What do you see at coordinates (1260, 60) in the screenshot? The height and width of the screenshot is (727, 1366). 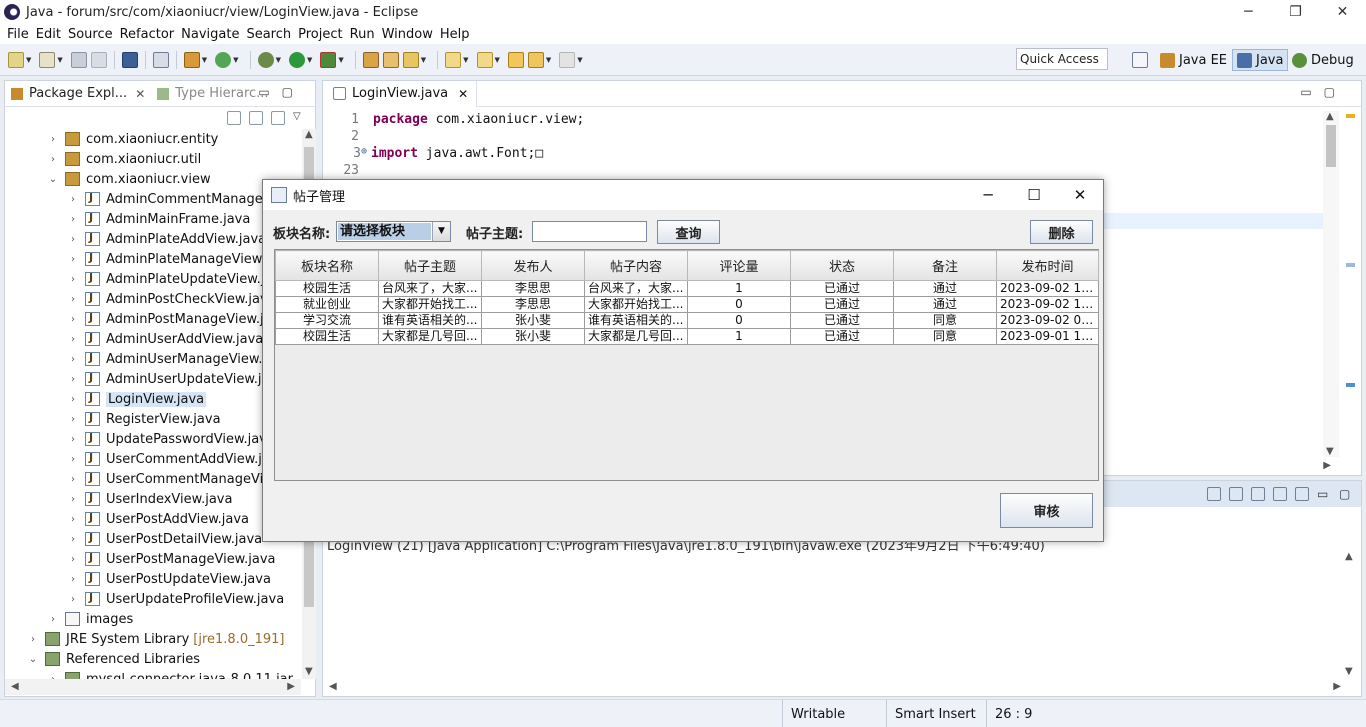 I see `perspective-java: Java` at bounding box center [1260, 60].